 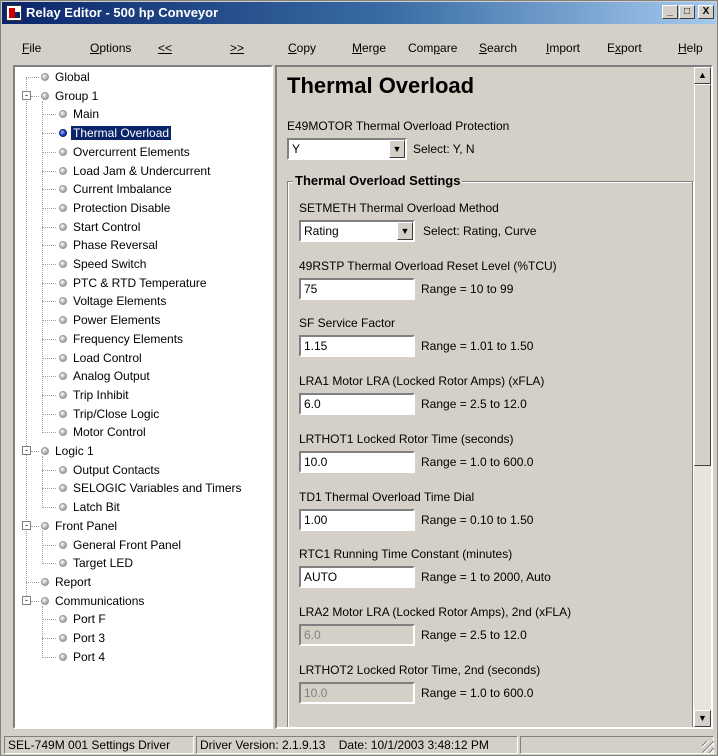 I want to click on tree-item: Overcurrent Elements, so click(x=143, y=153).